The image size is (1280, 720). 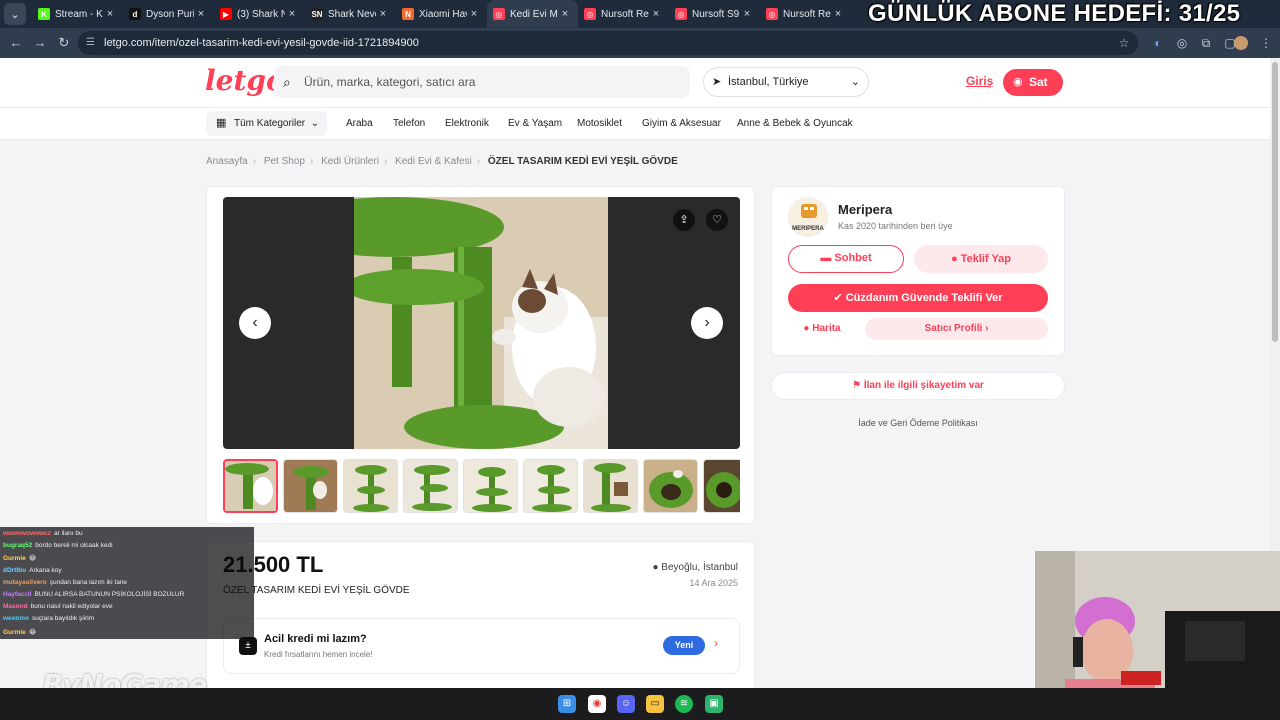 What do you see at coordinates (795, 123) in the screenshot?
I see `category-link-anne-bebek: Anne & Bebek & Oyuncak` at bounding box center [795, 123].